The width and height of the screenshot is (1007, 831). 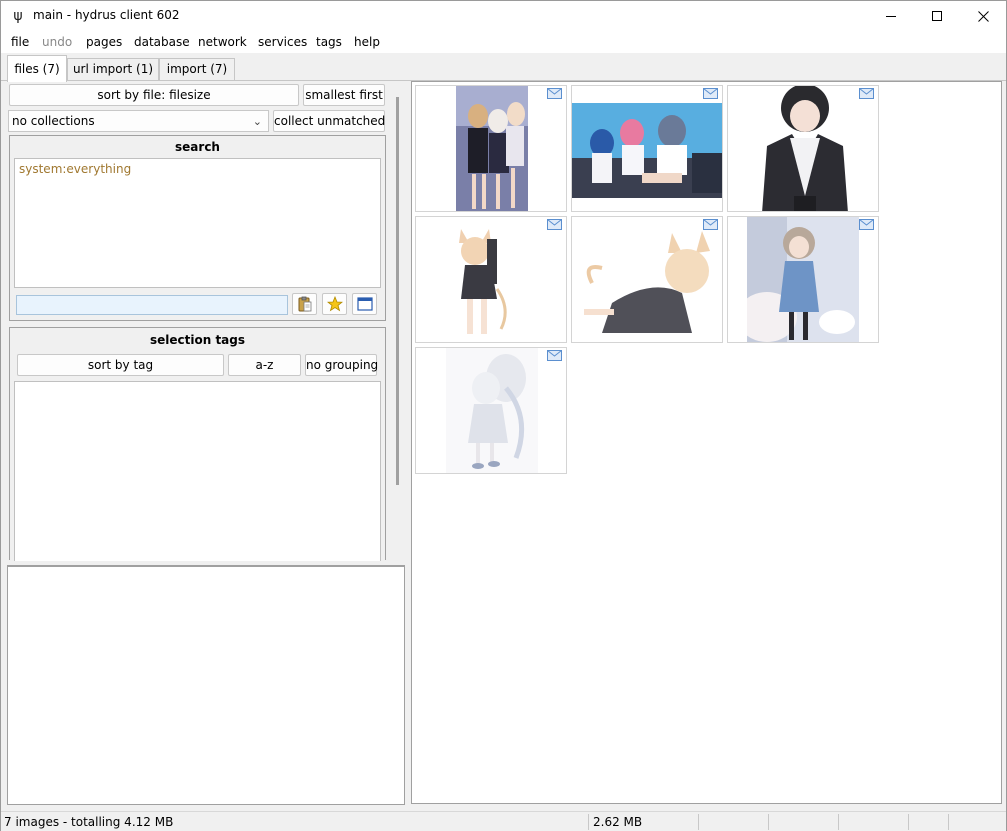 I want to click on page-tabs: files (7) url import (1) import (7), so click(x=503, y=68).